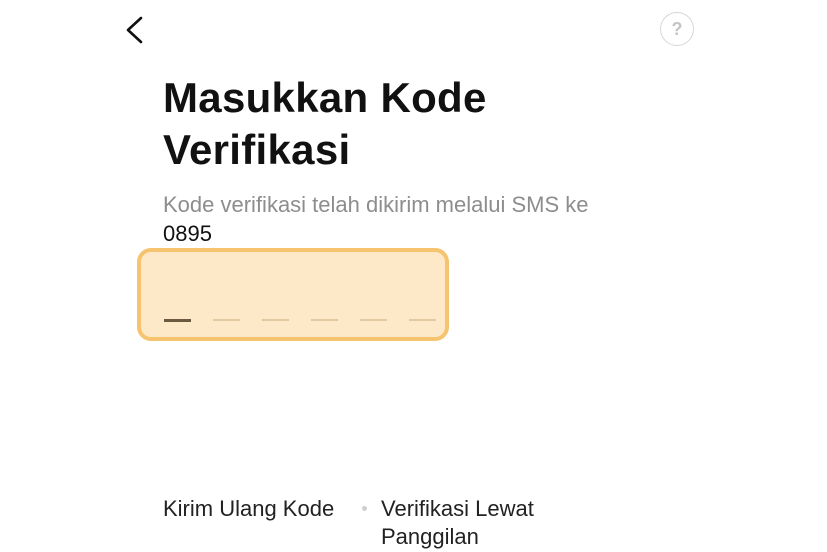 The width and height of the screenshot is (827, 552). I want to click on call-verification-link: Verifikasi Lewat Panggilan, so click(481, 523).